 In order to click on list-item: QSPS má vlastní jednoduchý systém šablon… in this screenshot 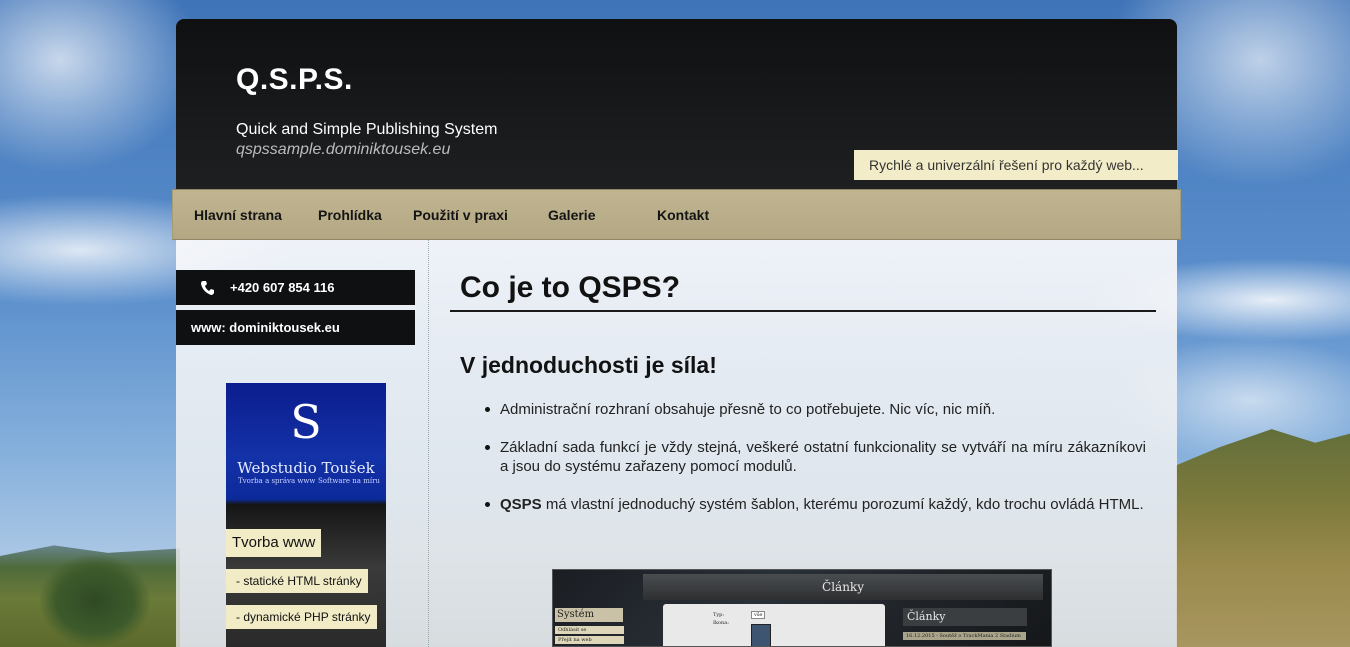, I will do `click(815, 504)`.